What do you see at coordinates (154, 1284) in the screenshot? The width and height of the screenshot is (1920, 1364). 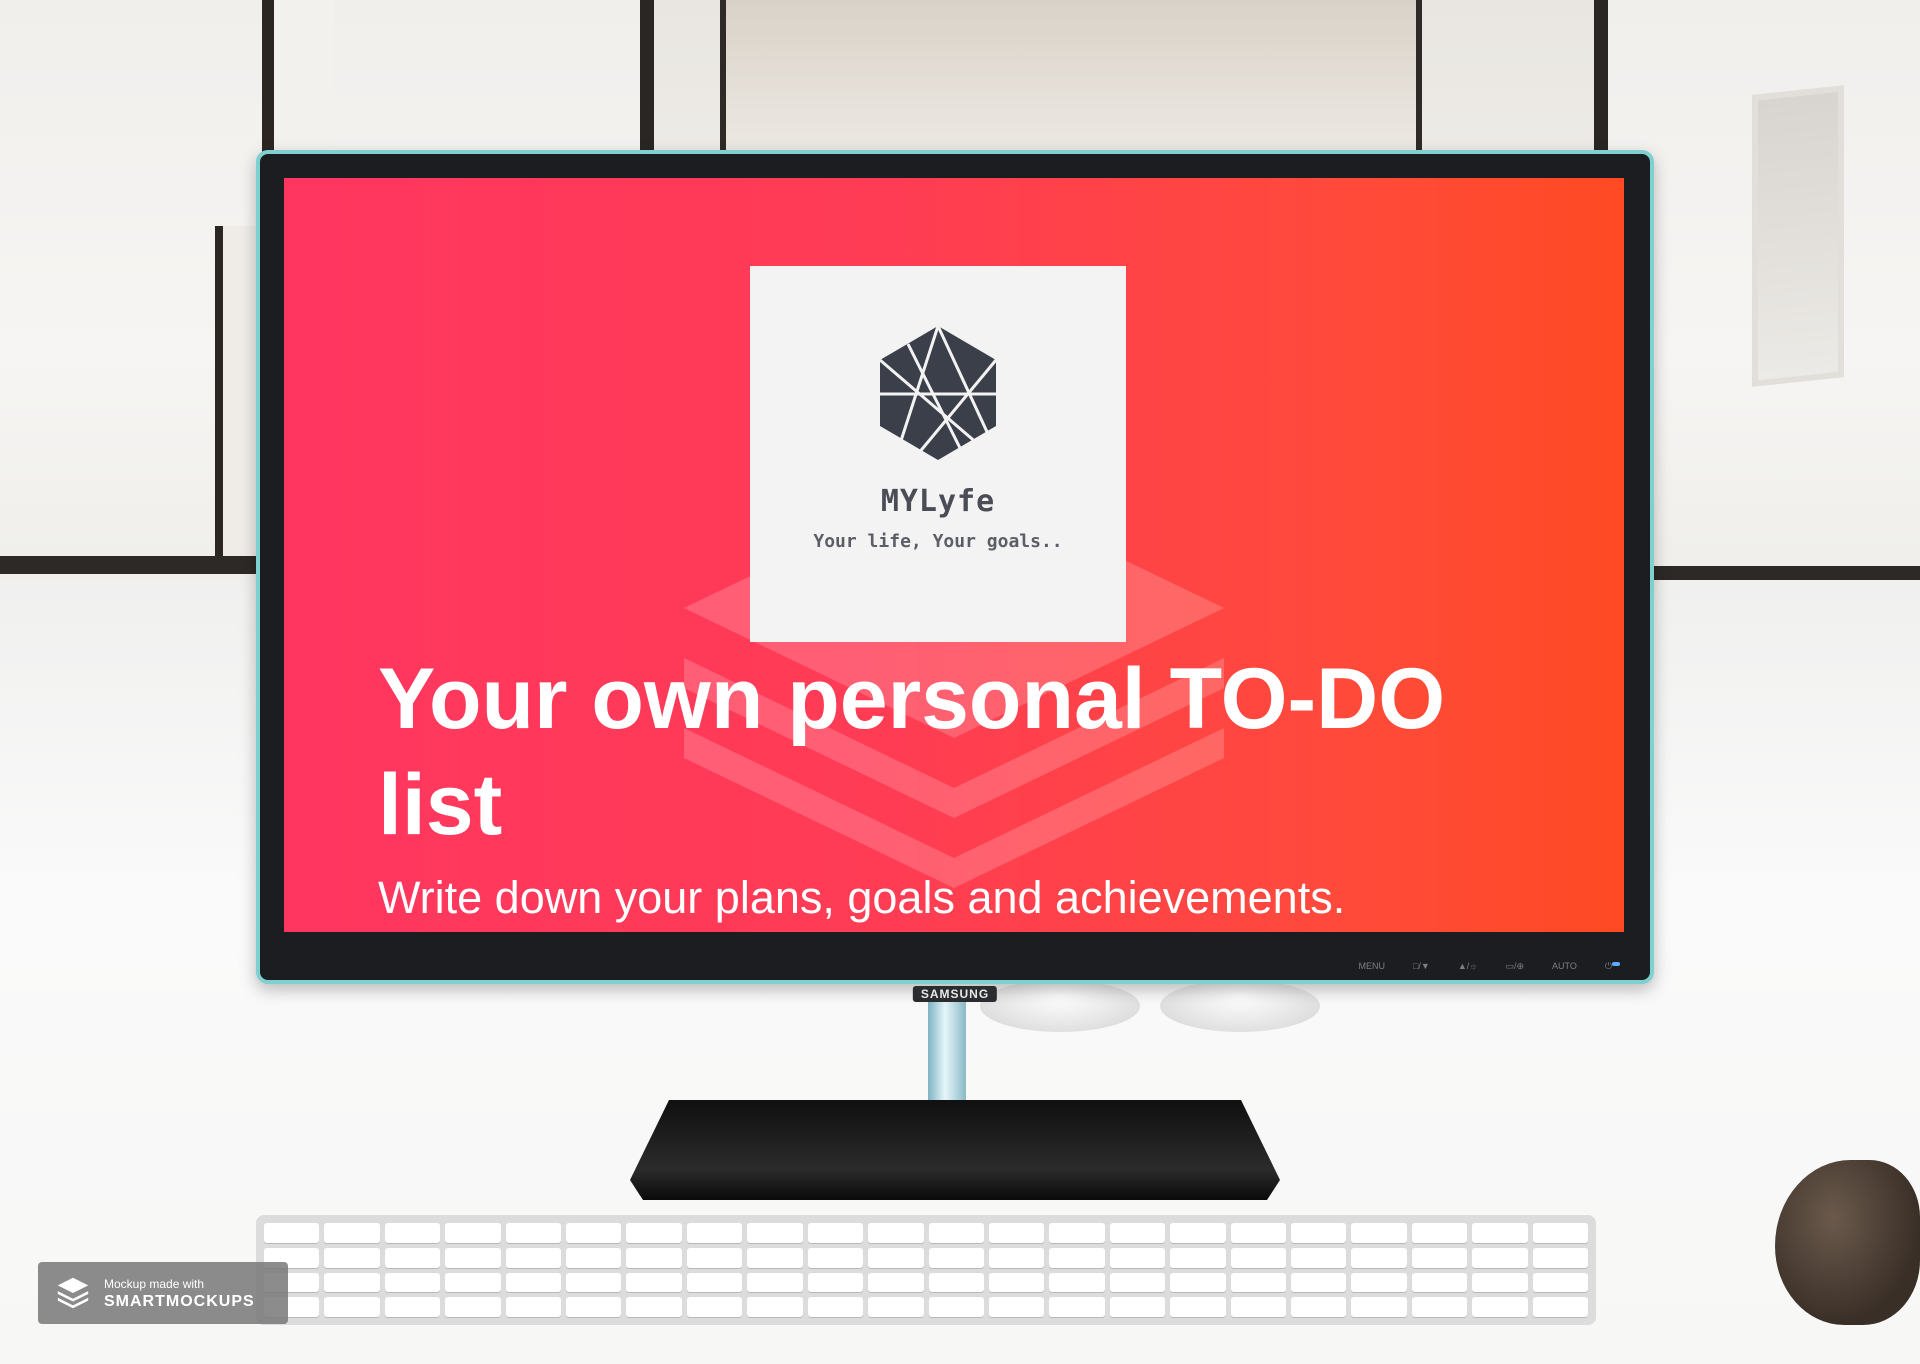 I see `badge-line1: Mockup made with` at bounding box center [154, 1284].